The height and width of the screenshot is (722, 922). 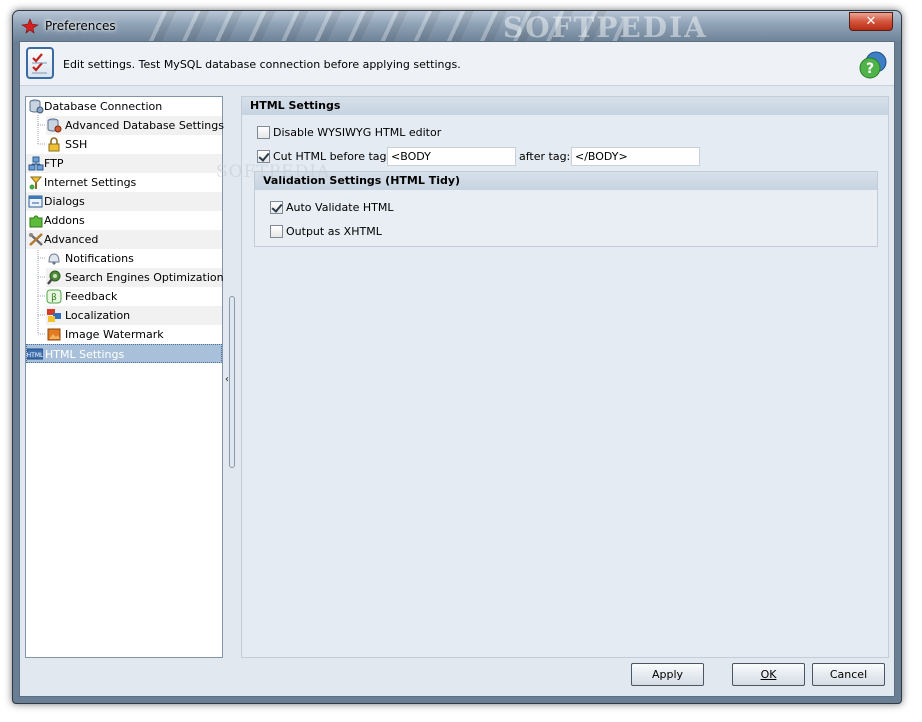 I want to click on tree-item-label: Addons, so click(x=64, y=220).